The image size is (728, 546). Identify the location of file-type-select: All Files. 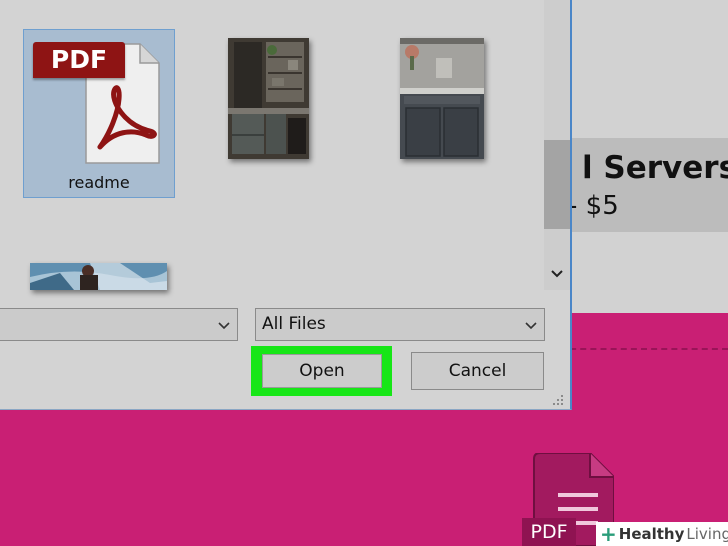
(400, 324).